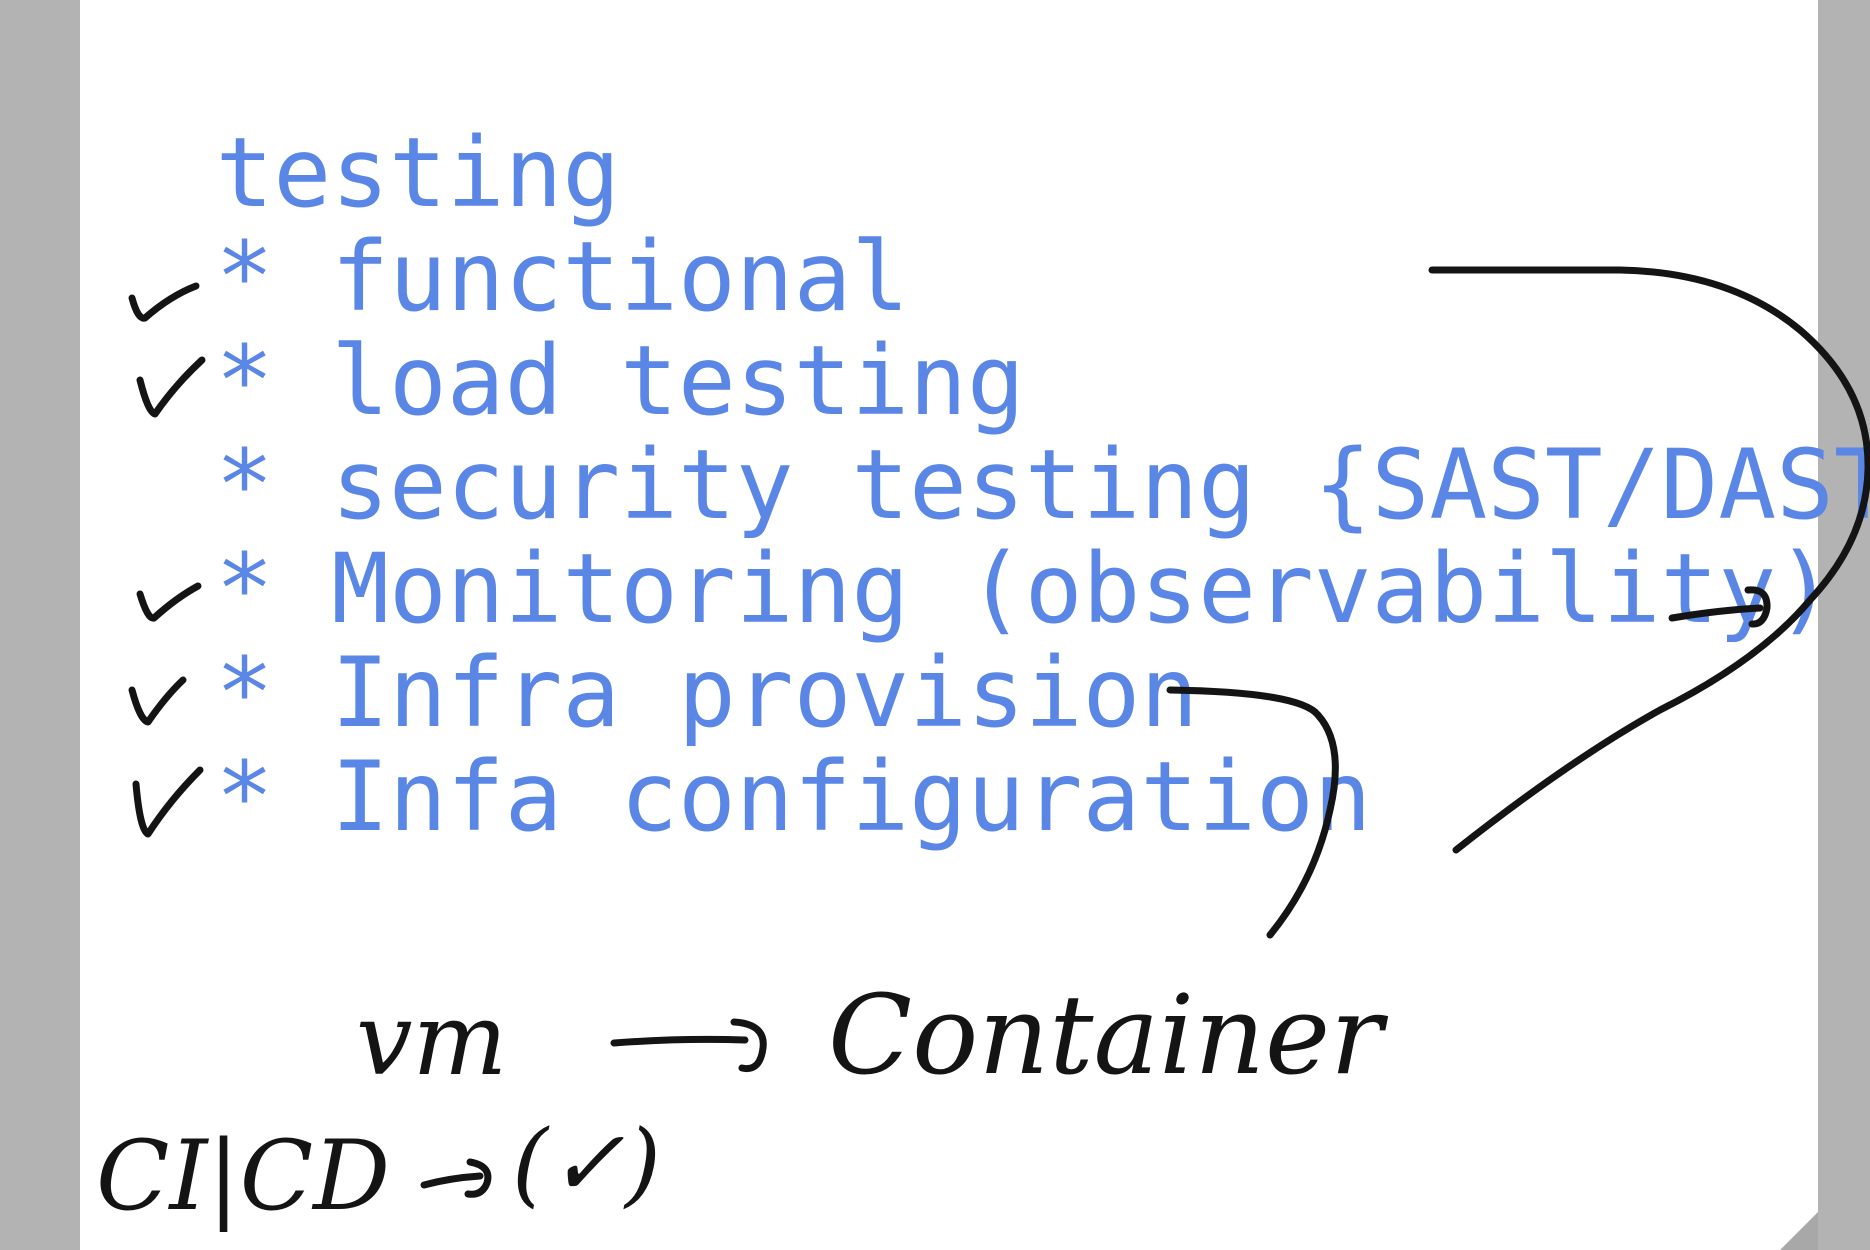 This screenshot has width=1870, height=1250. What do you see at coordinates (649, 693) in the screenshot?
I see `typed-line-infra-provision: * Infra provision` at bounding box center [649, 693].